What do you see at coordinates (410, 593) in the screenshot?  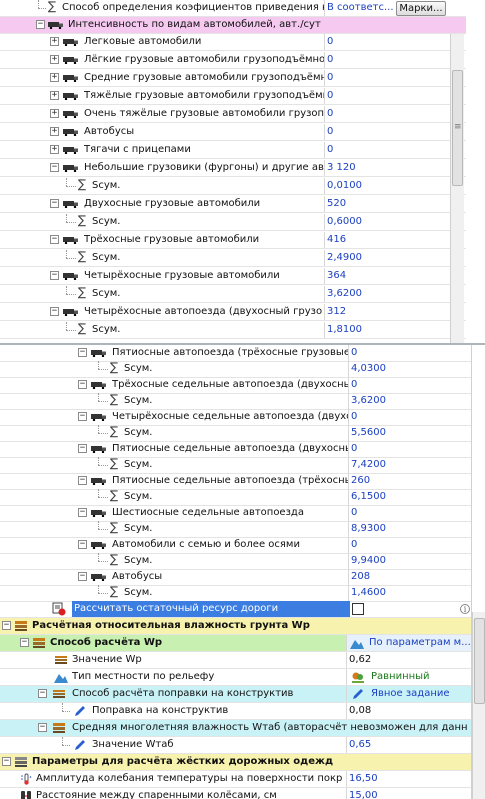 I see `sum-value: 1,4600` at bounding box center [410, 593].